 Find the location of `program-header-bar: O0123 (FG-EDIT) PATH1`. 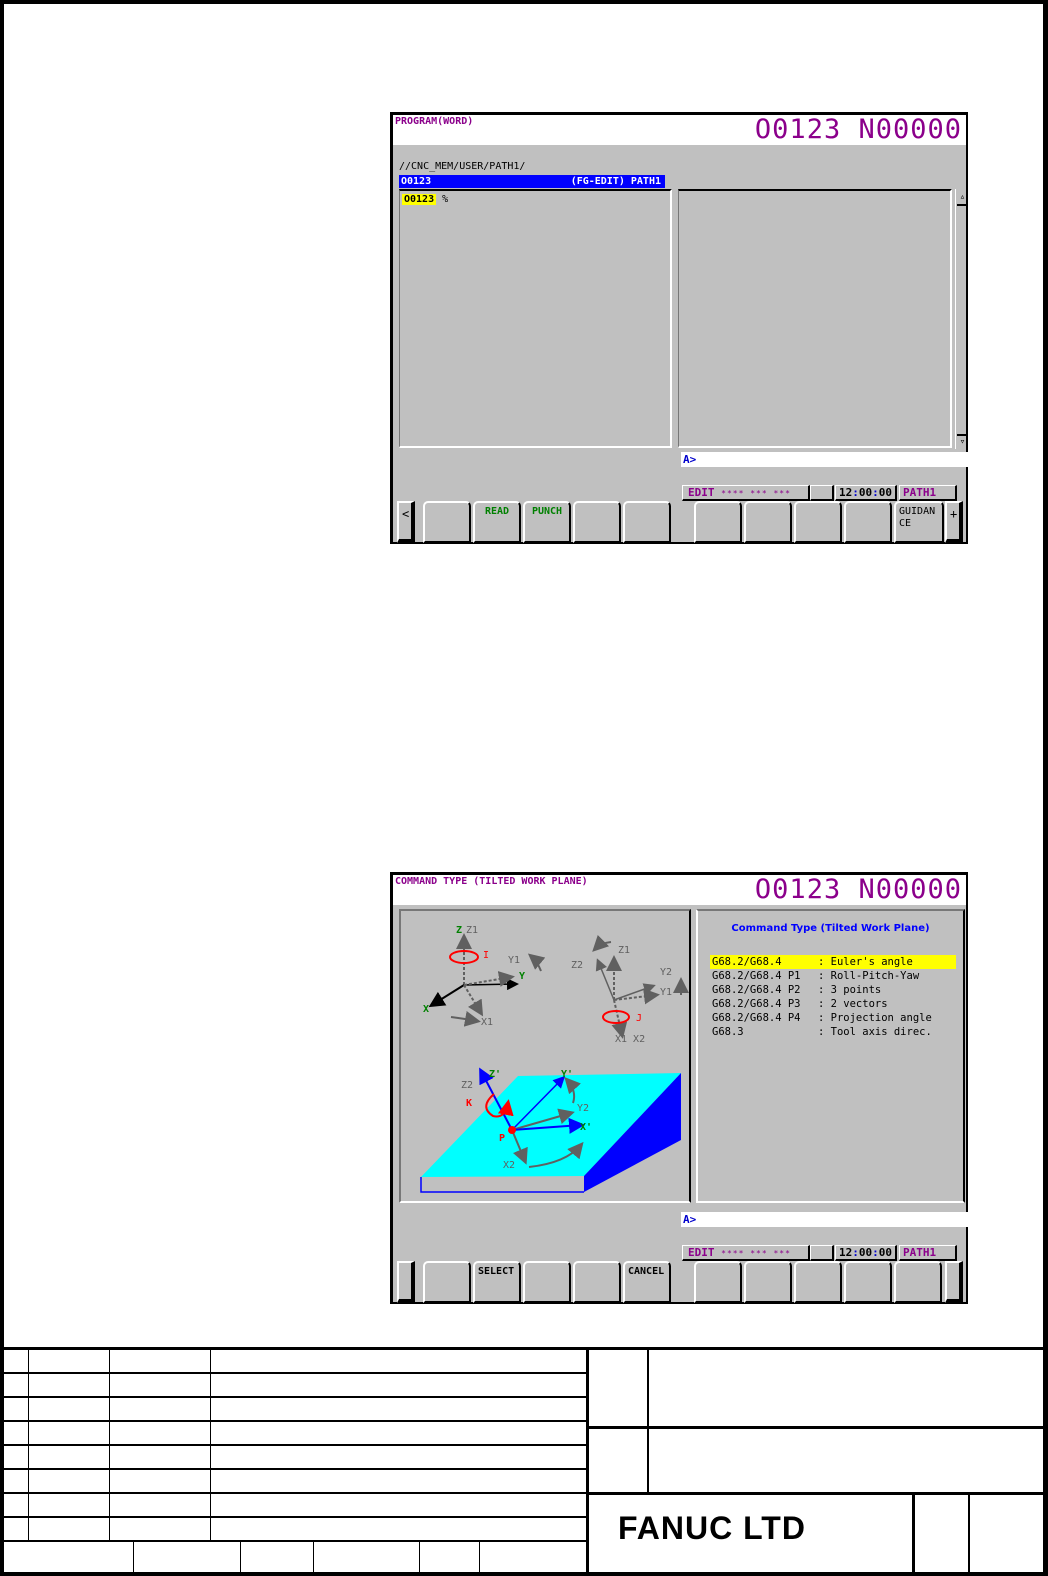

program-header-bar: O0123 (FG-EDIT) PATH1 is located at coordinates (532, 181).